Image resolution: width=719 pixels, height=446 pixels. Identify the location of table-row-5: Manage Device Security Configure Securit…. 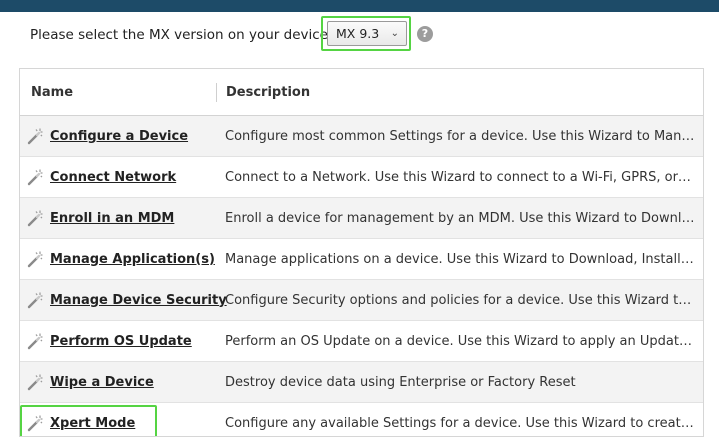
(361, 300).